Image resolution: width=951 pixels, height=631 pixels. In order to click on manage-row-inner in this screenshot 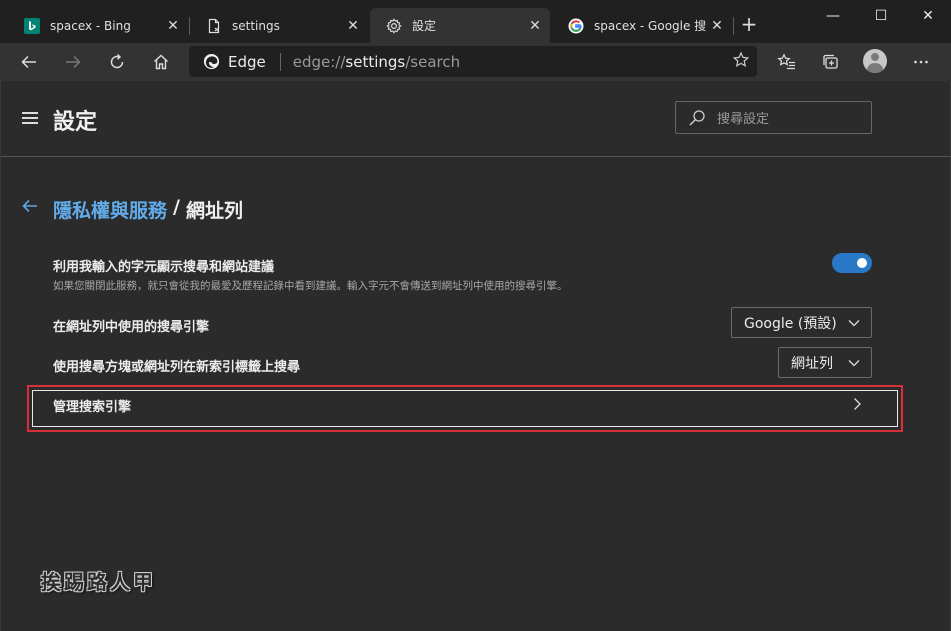, I will do `click(465, 408)`.